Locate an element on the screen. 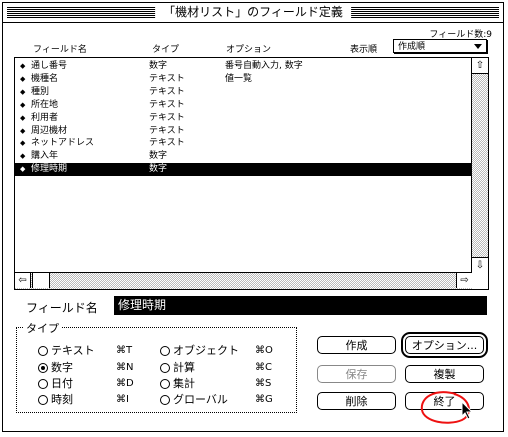 This screenshot has width=508, height=437. red-circle-annotation is located at coordinates (445, 407).